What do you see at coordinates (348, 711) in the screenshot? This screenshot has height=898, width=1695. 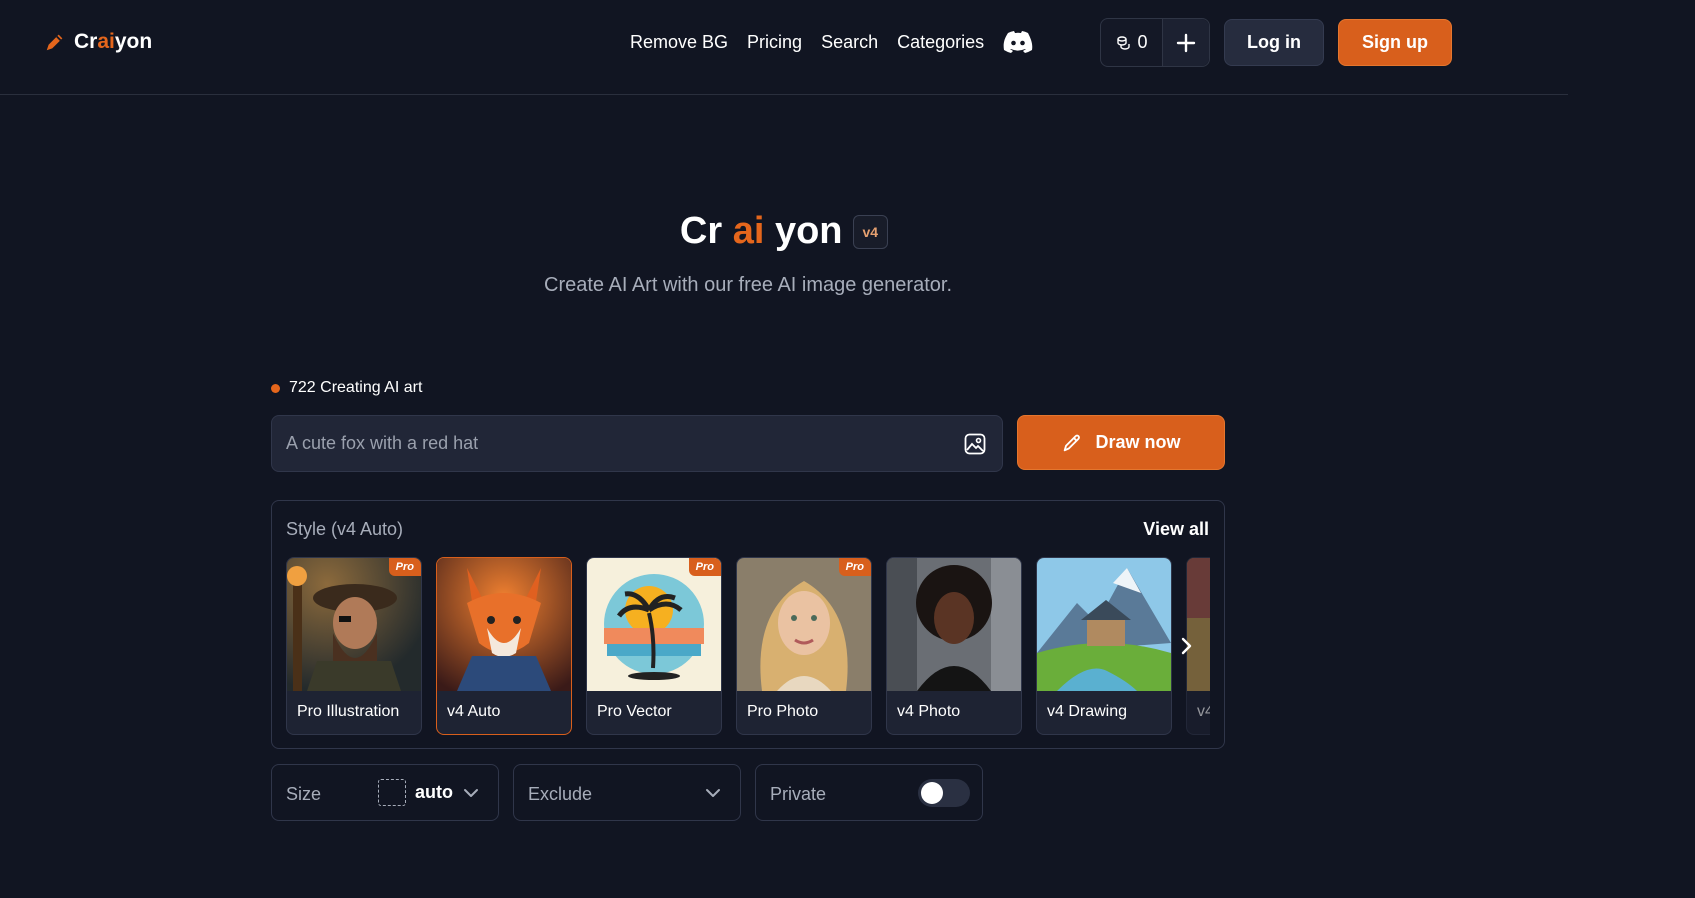 I see `style-label: Pro Illustration` at bounding box center [348, 711].